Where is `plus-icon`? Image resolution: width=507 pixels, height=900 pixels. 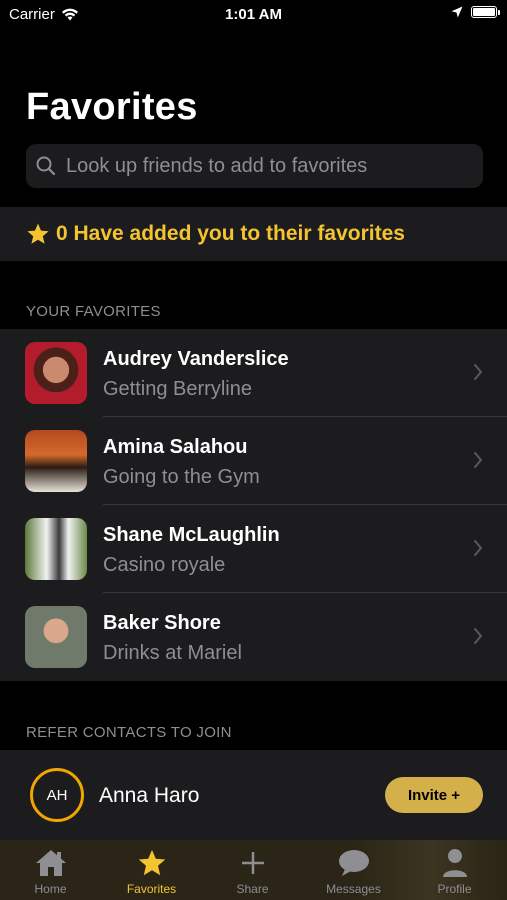
plus-icon is located at coordinates (252, 863).